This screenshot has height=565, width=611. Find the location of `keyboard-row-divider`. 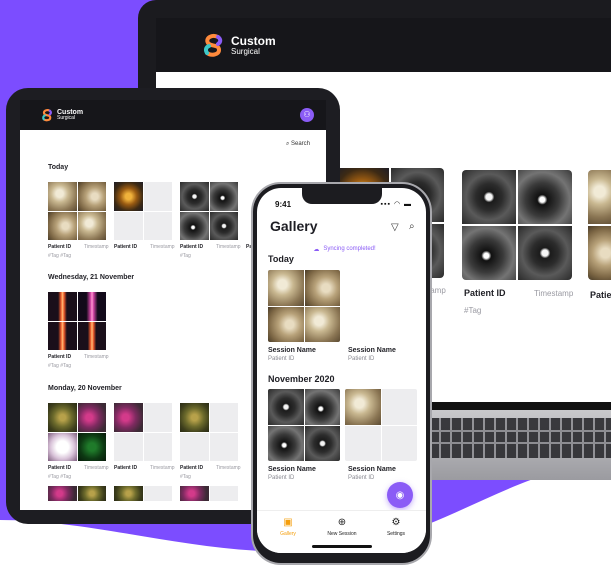

keyboard-row-divider is located at coordinates (520, 443).